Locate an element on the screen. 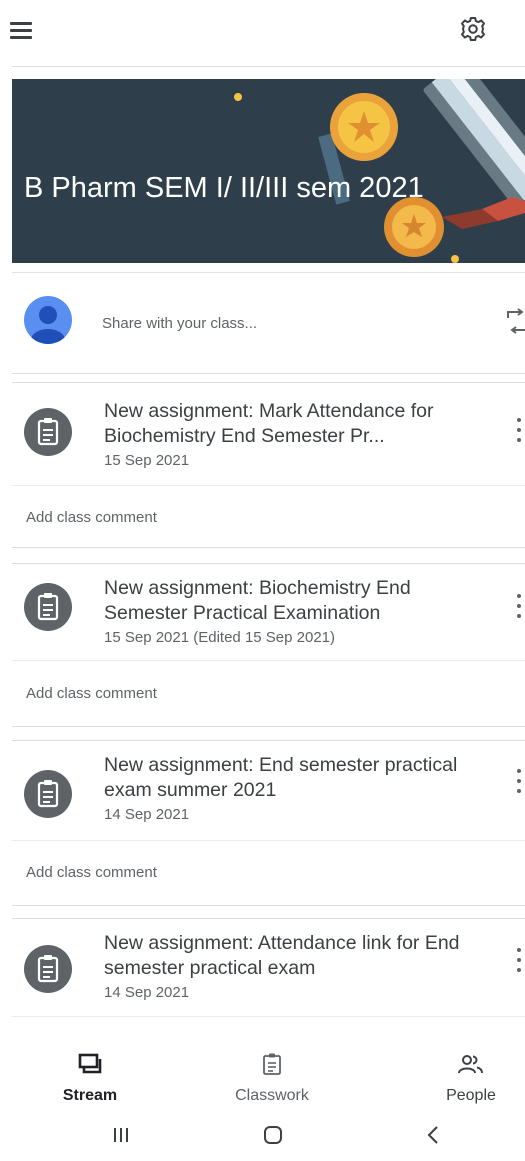 The height and width of the screenshot is (1161, 525). share-bottom-divider is located at coordinates (268, 373).